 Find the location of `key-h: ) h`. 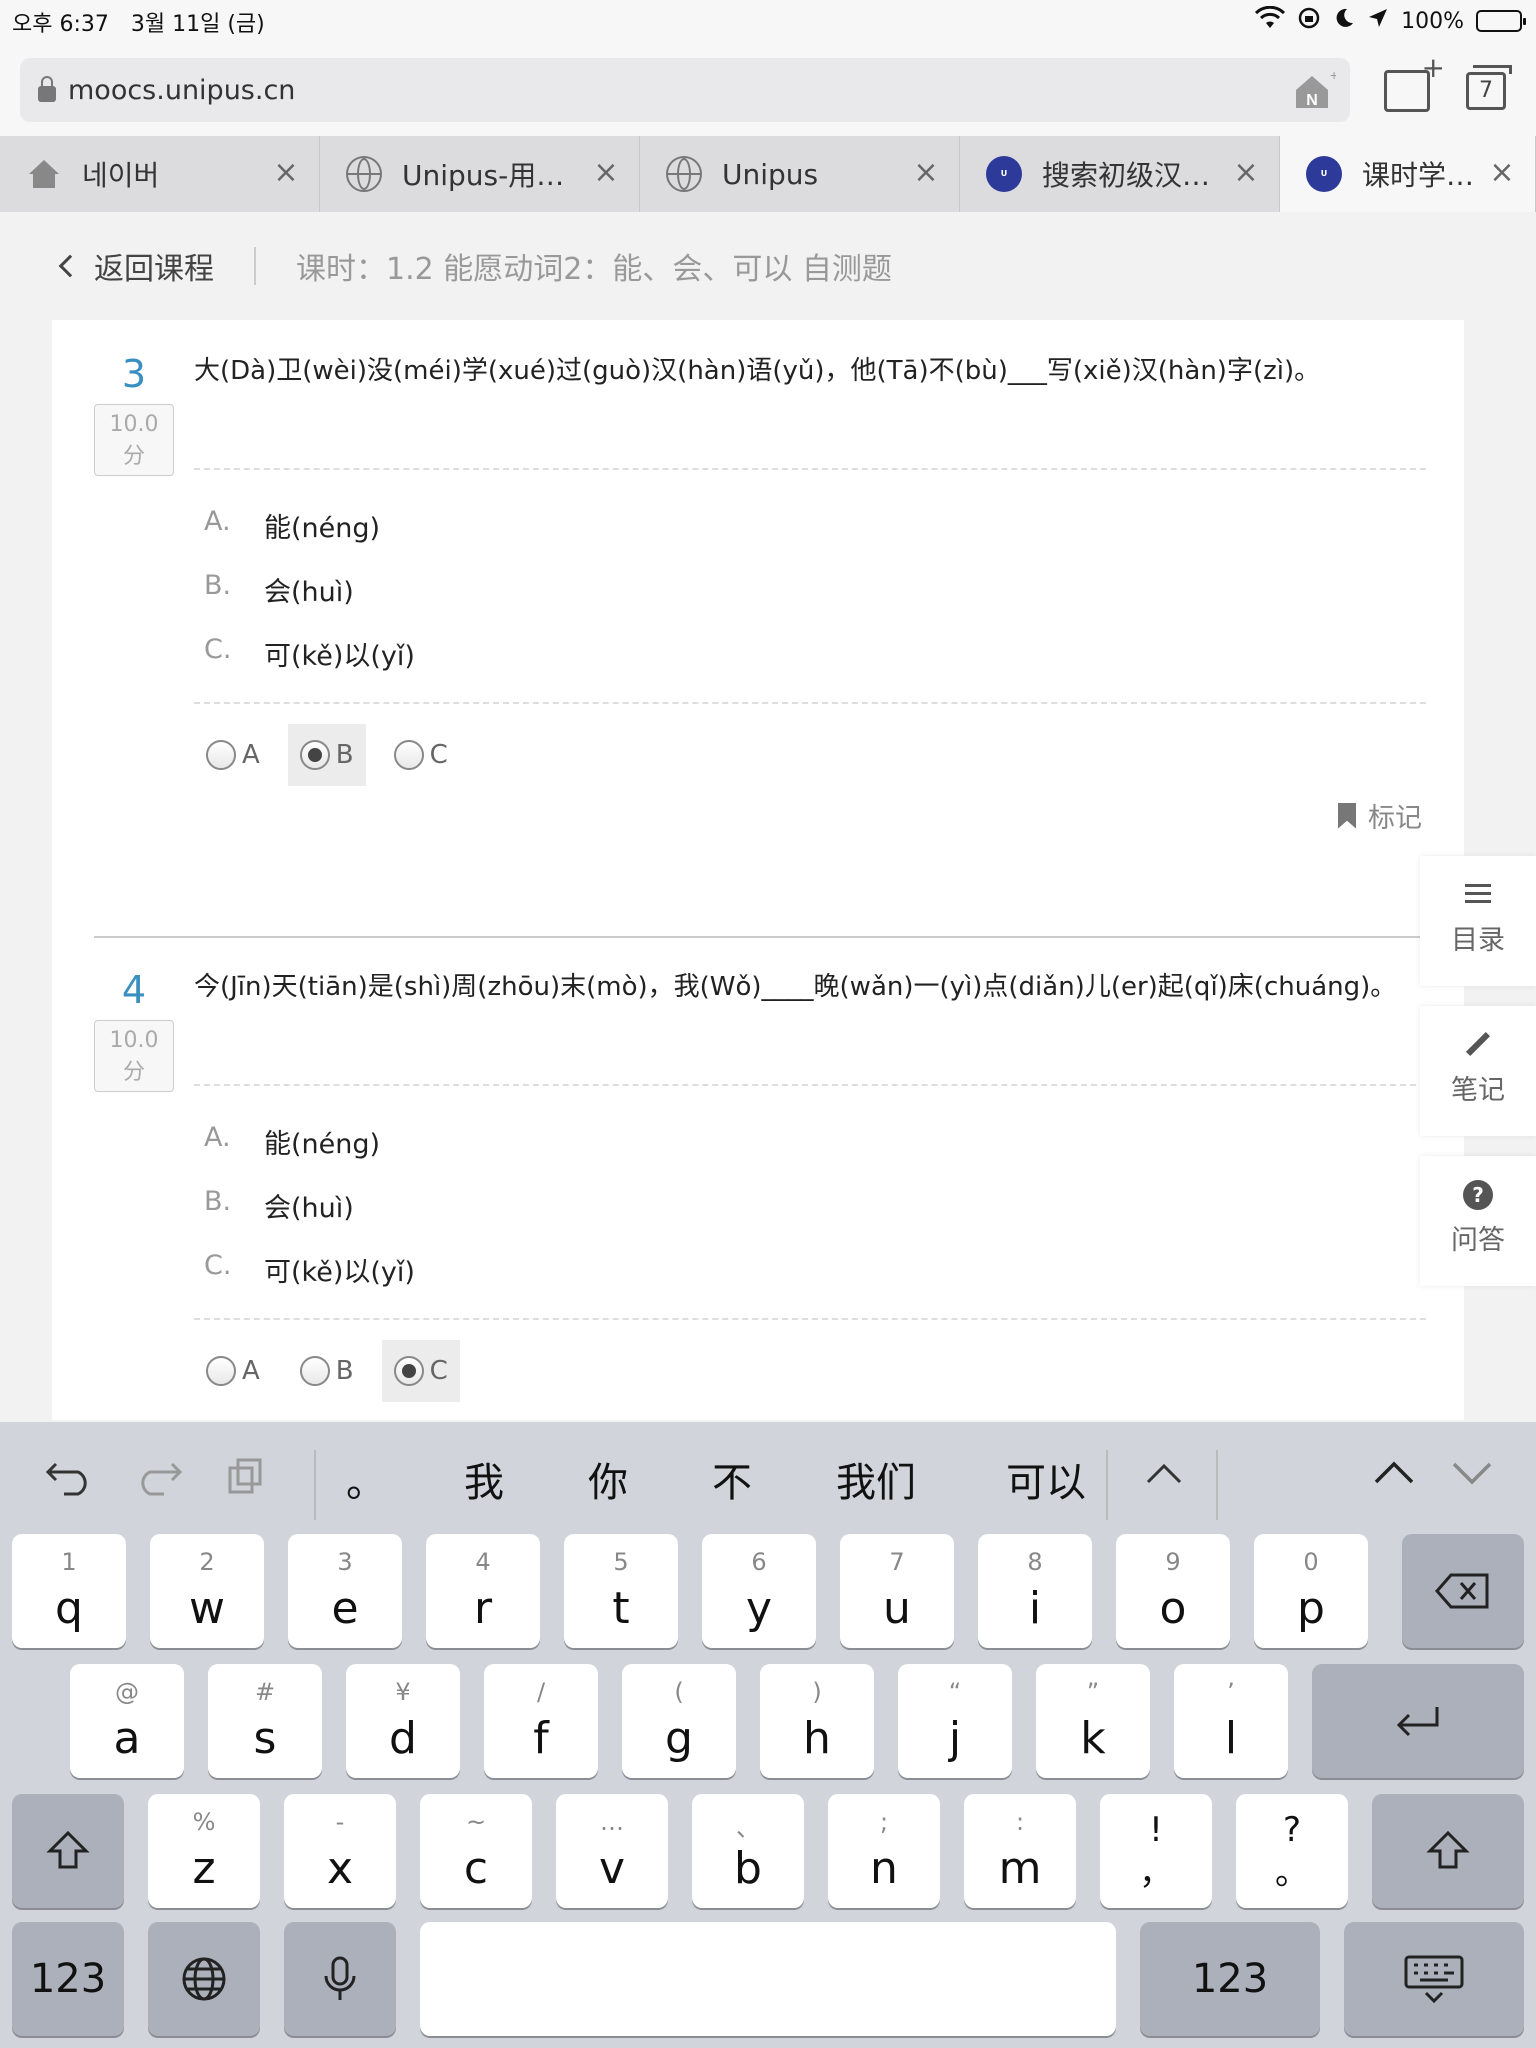

key-h: ) h is located at coordinates (817, 1721).